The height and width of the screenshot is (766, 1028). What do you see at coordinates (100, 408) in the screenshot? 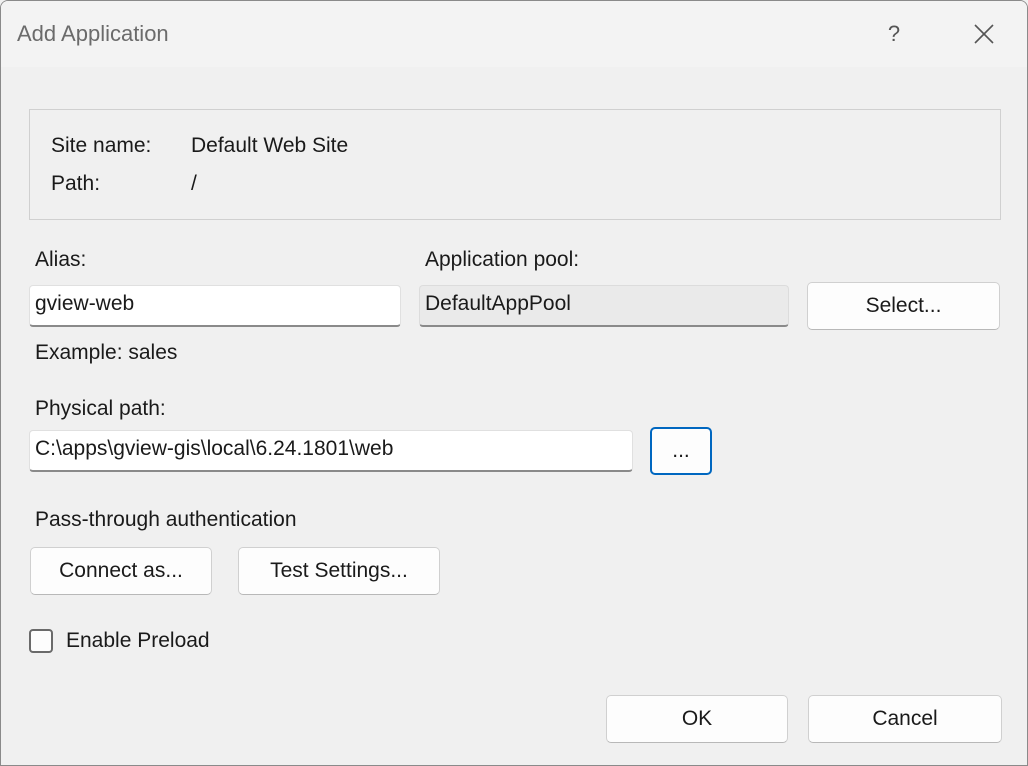
I see `physical-path-label: Physical path:` at bounding box center [100, 408].